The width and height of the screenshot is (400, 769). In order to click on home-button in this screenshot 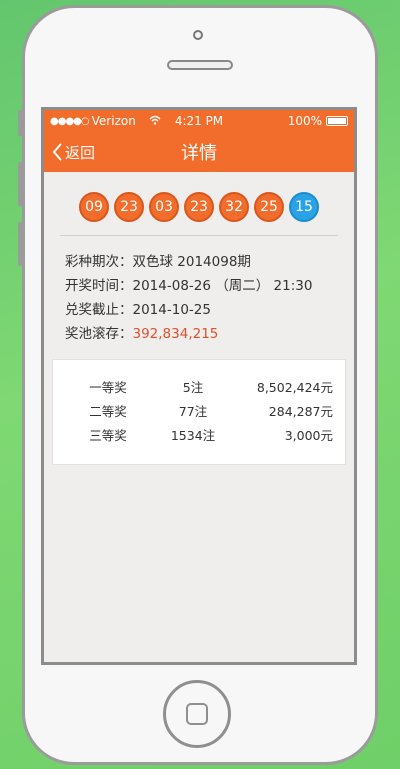, I will do `click(197, 714)`.